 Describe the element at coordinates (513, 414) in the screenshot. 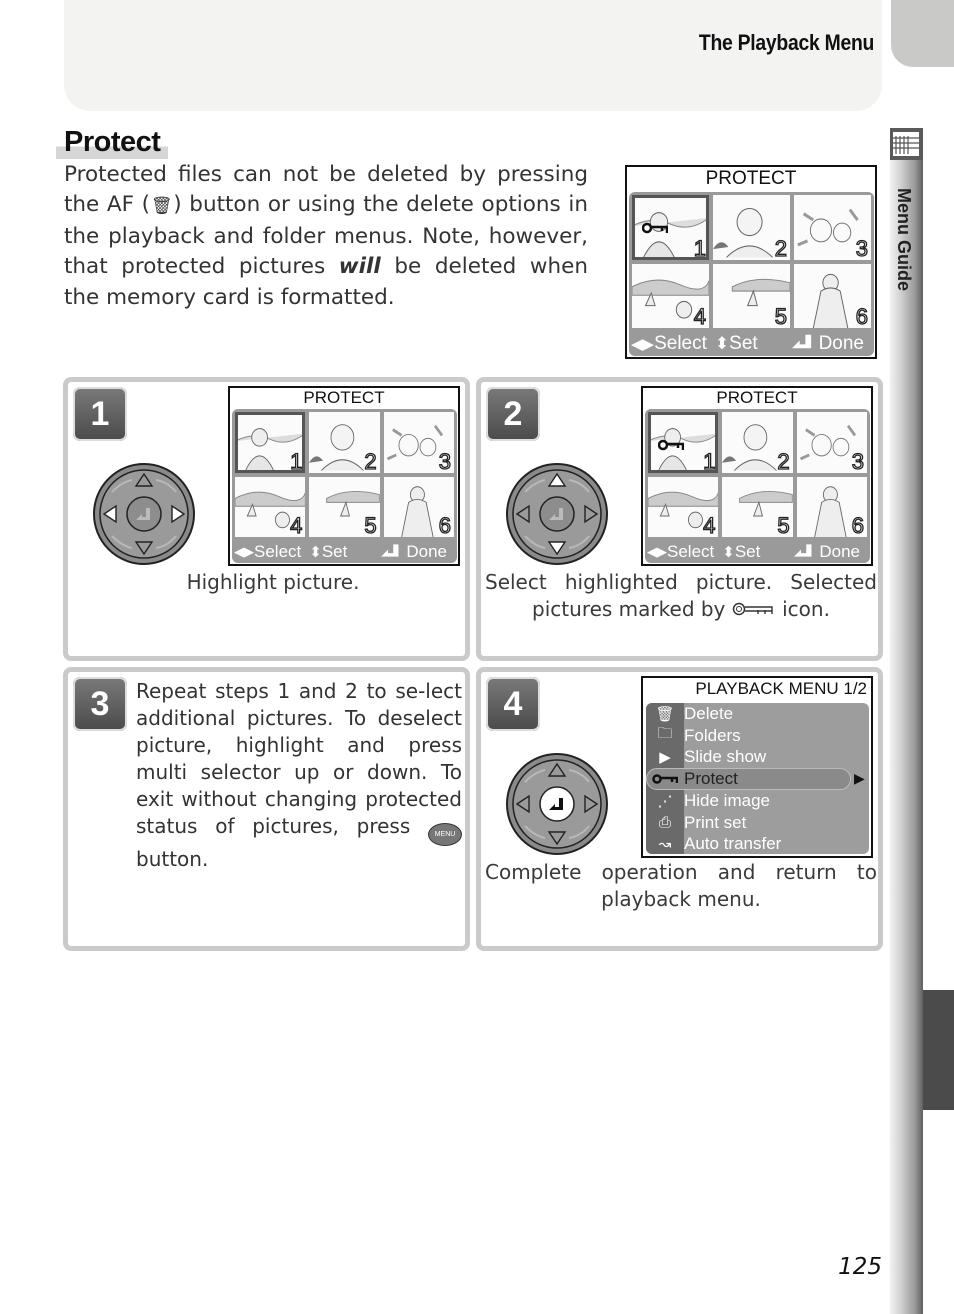

I see `step-number-badge: 2` at that location.